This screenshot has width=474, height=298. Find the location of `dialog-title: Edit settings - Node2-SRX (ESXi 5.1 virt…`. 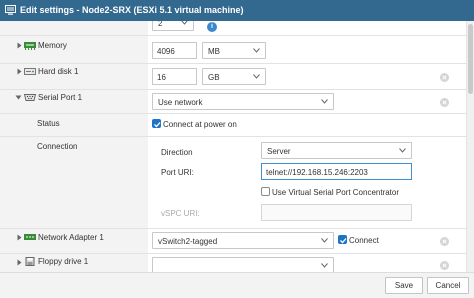

dialog-title: Edit settings - Node2-SRX (ESXi 5.1 virt… is located at coordinates (132, 10).